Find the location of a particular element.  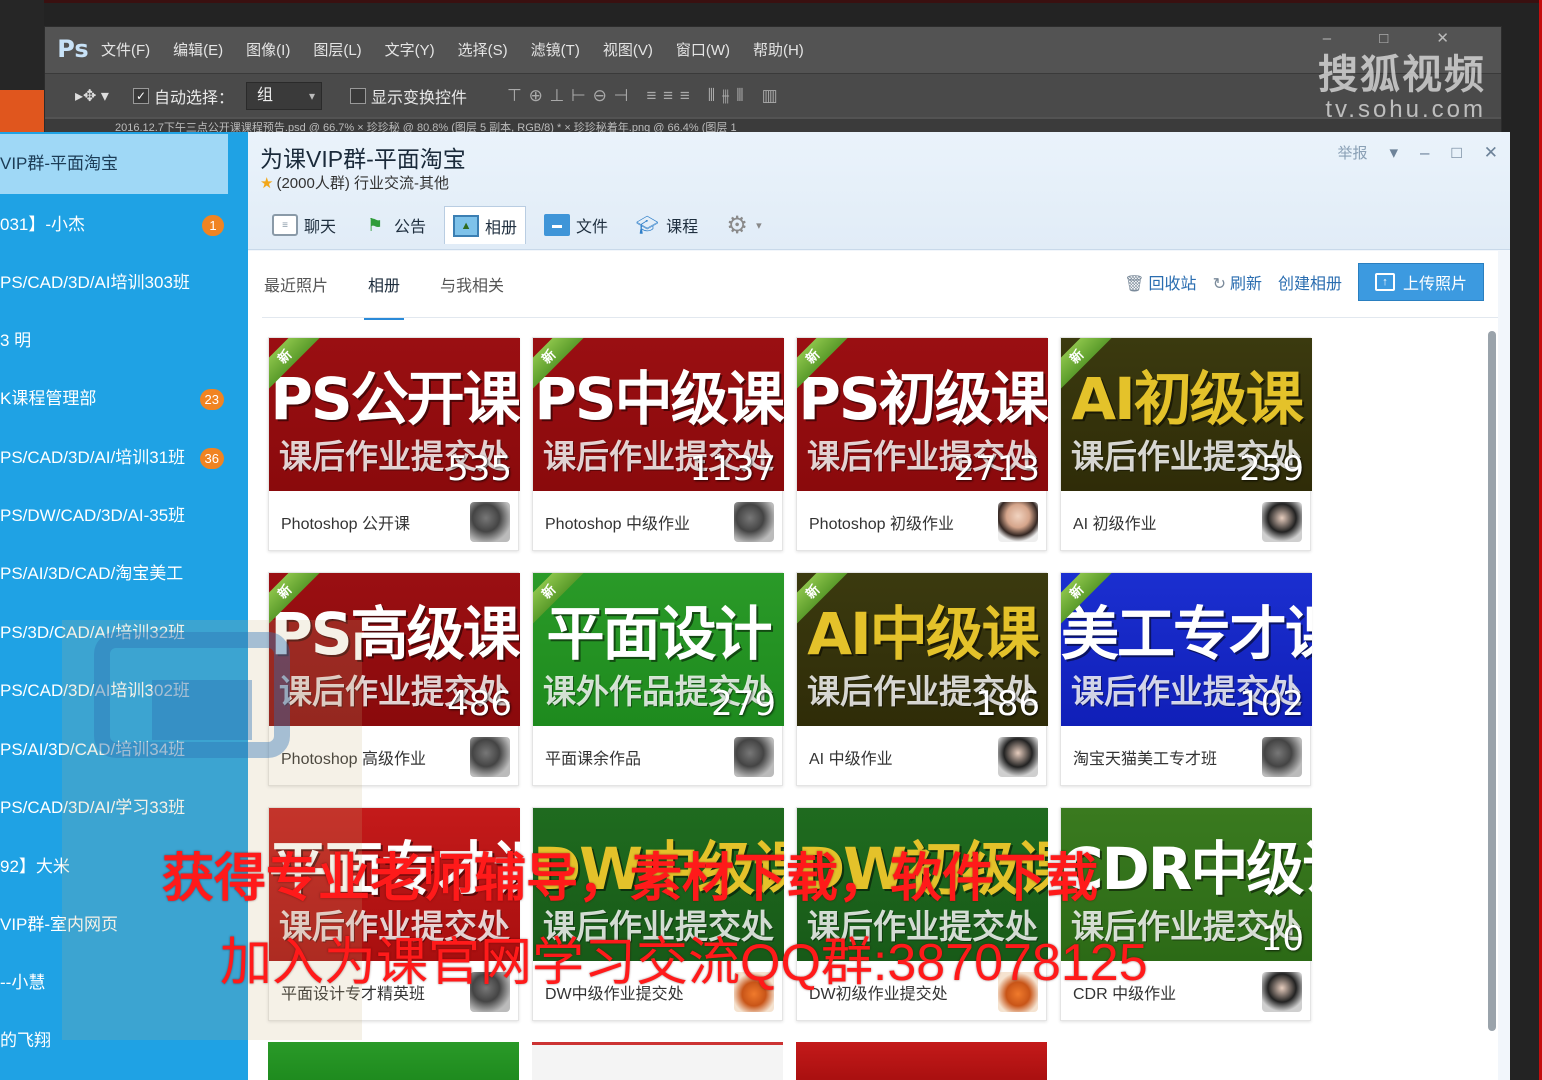

window-controls: 举报 ▾ – □ ✕ is located at coordinates (1417, 152).